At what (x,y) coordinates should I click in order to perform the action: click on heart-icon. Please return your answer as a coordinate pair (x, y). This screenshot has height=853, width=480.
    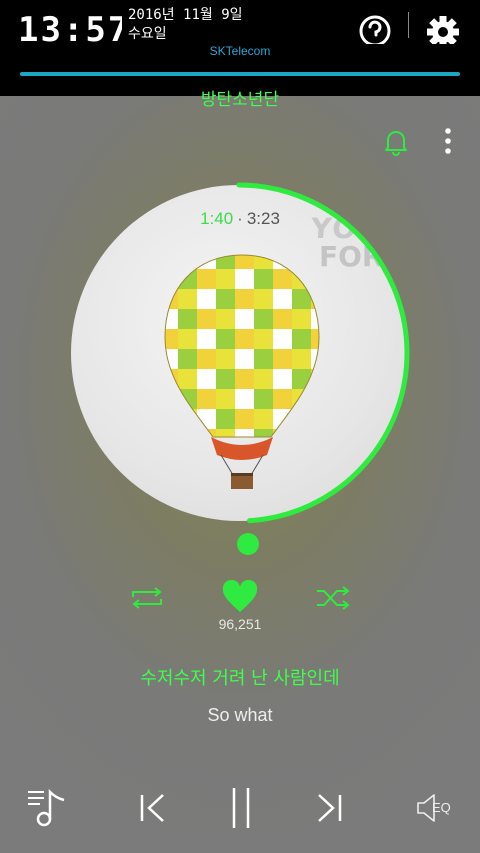
    Looking at the image, I should click on (240, 597).